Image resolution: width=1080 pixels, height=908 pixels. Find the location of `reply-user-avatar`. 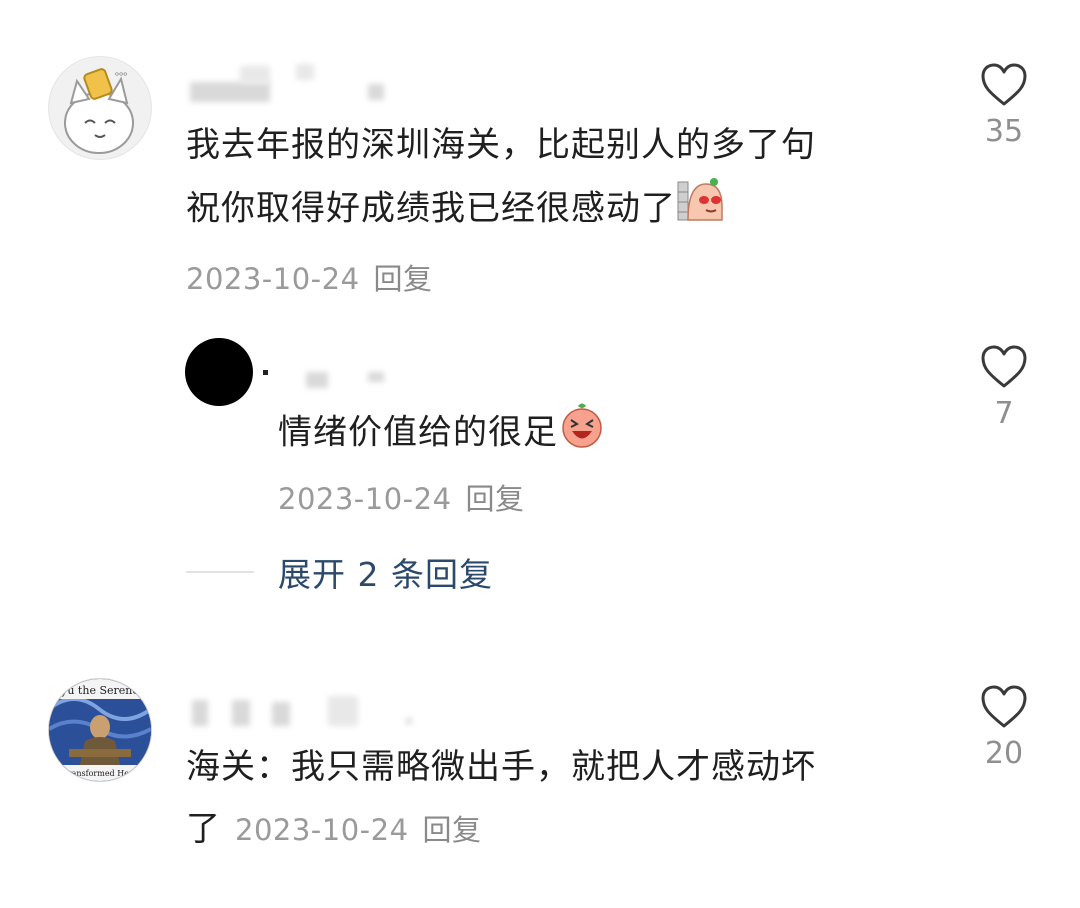

reply-user-avatar is located at coordinates (219, 372).